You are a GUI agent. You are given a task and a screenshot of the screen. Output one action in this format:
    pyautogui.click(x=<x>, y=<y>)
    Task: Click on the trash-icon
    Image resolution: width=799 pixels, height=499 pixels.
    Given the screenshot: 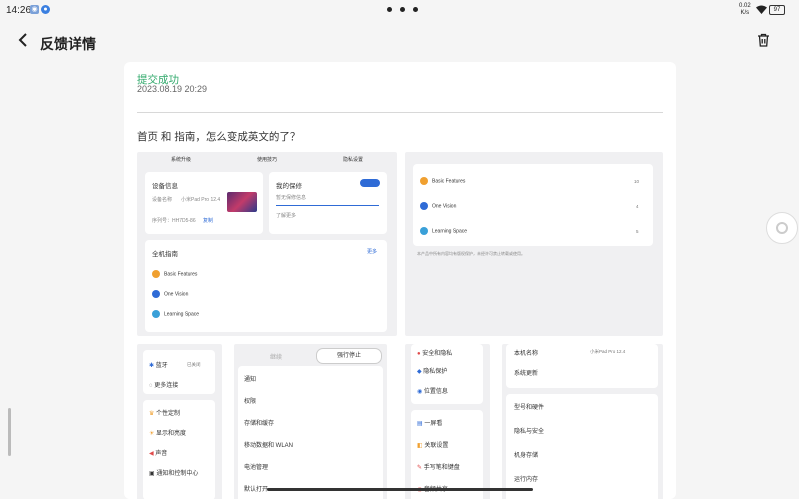 What is the action you would take?
    pyautogui.click(x=763, y=42)
    